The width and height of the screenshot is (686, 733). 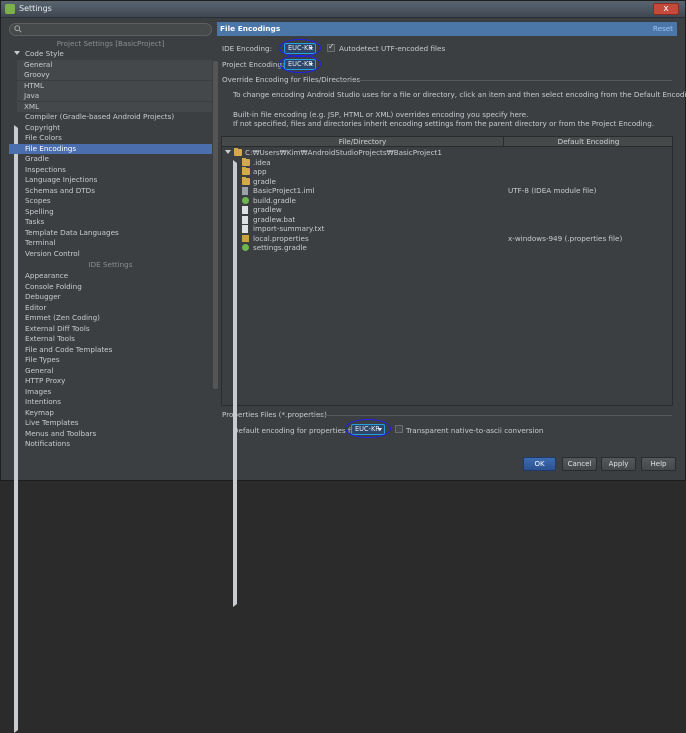 What do you see at coordinates (110, 329) in the screenshot?
I see `sidebar-item-external-diff-tools: External Diff Tools` at bounding box center [110, 329].